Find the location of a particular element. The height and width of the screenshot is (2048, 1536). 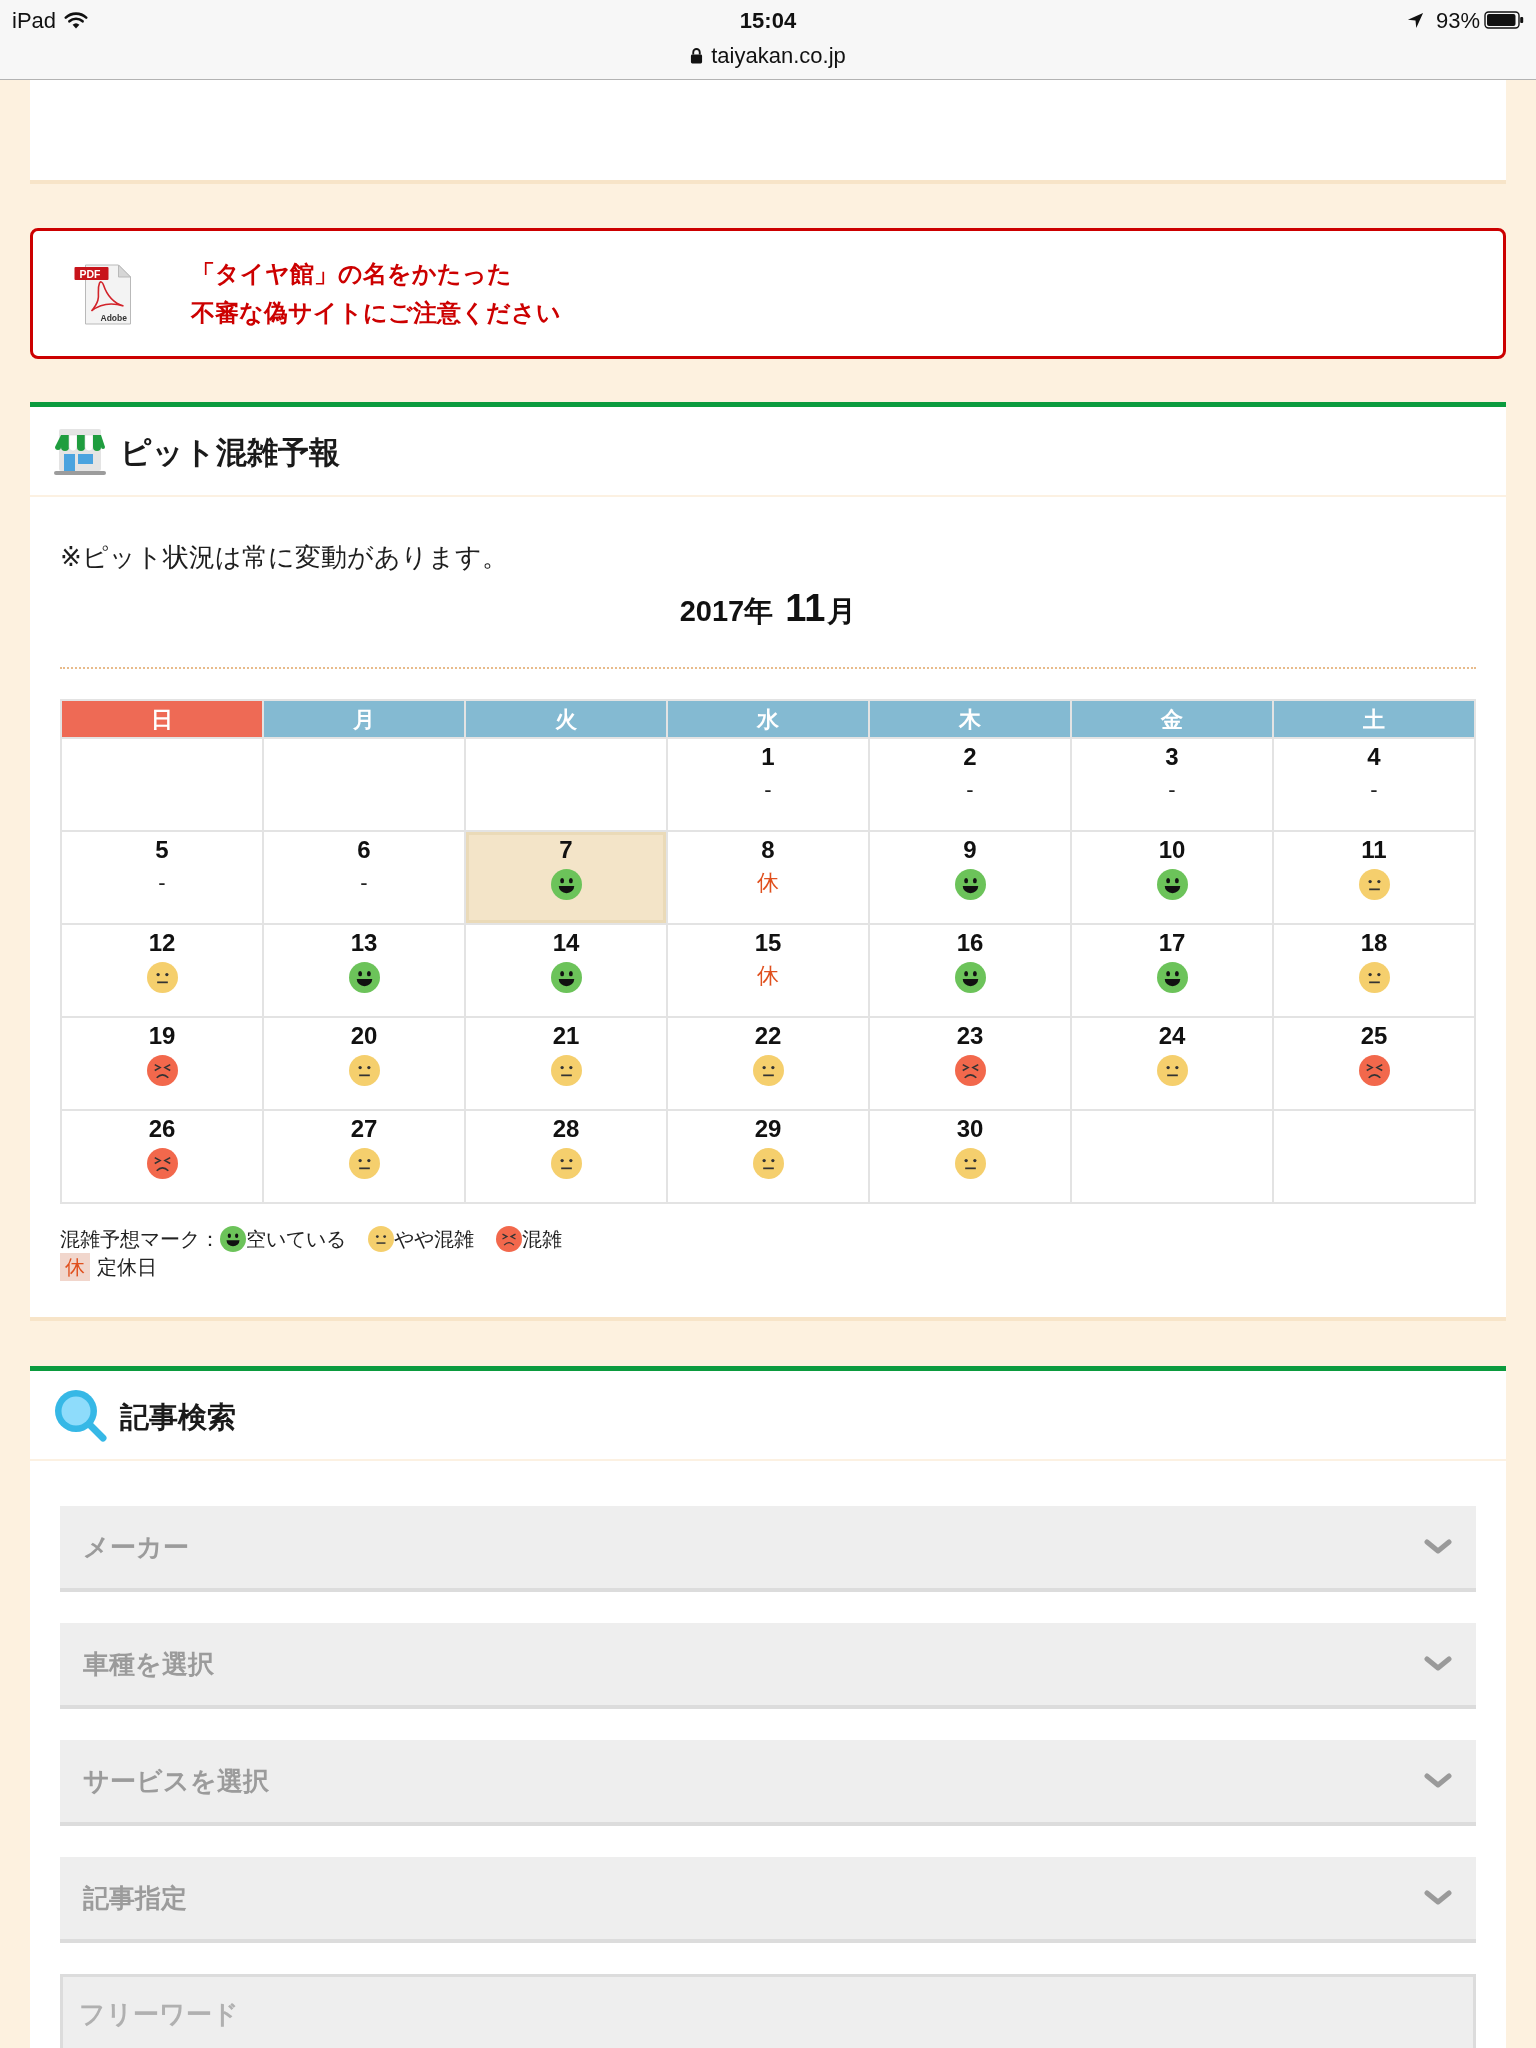

day-number: 24 is located at coordinates (1172, 1036).